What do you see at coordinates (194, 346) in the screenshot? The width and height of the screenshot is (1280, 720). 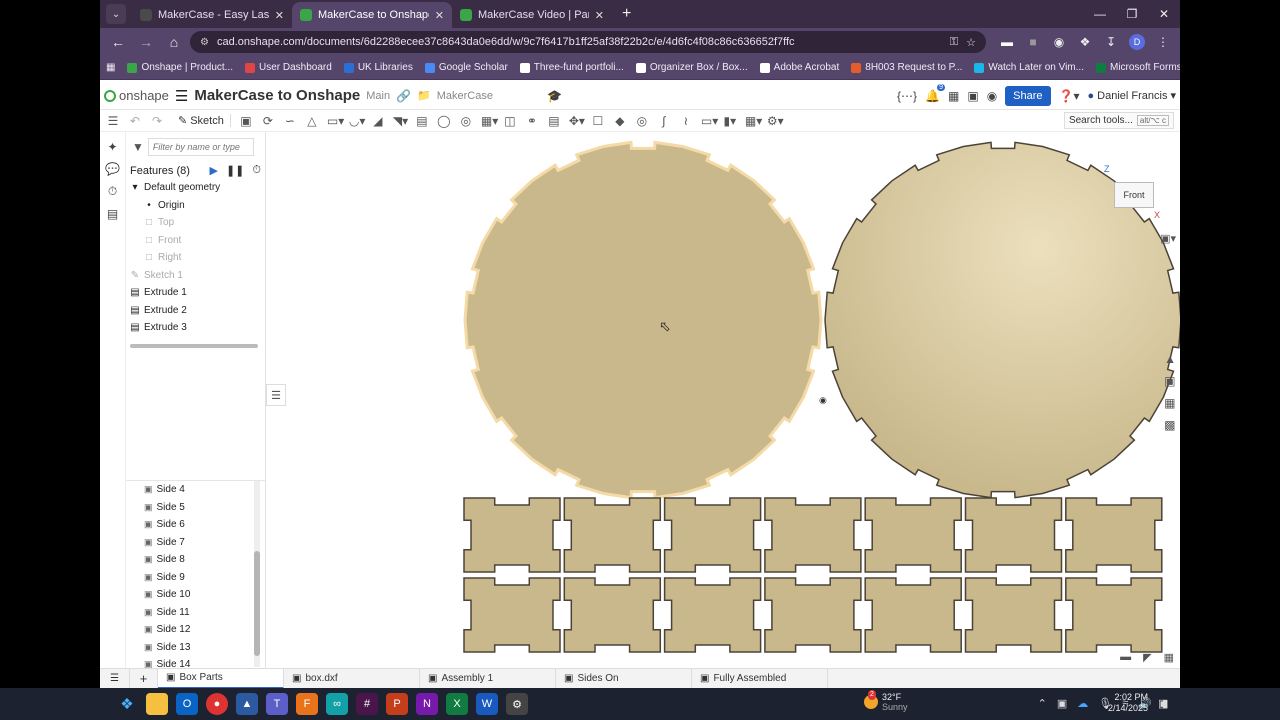 I see `horizontal-scrollbar` at bounding box center [194, 346].